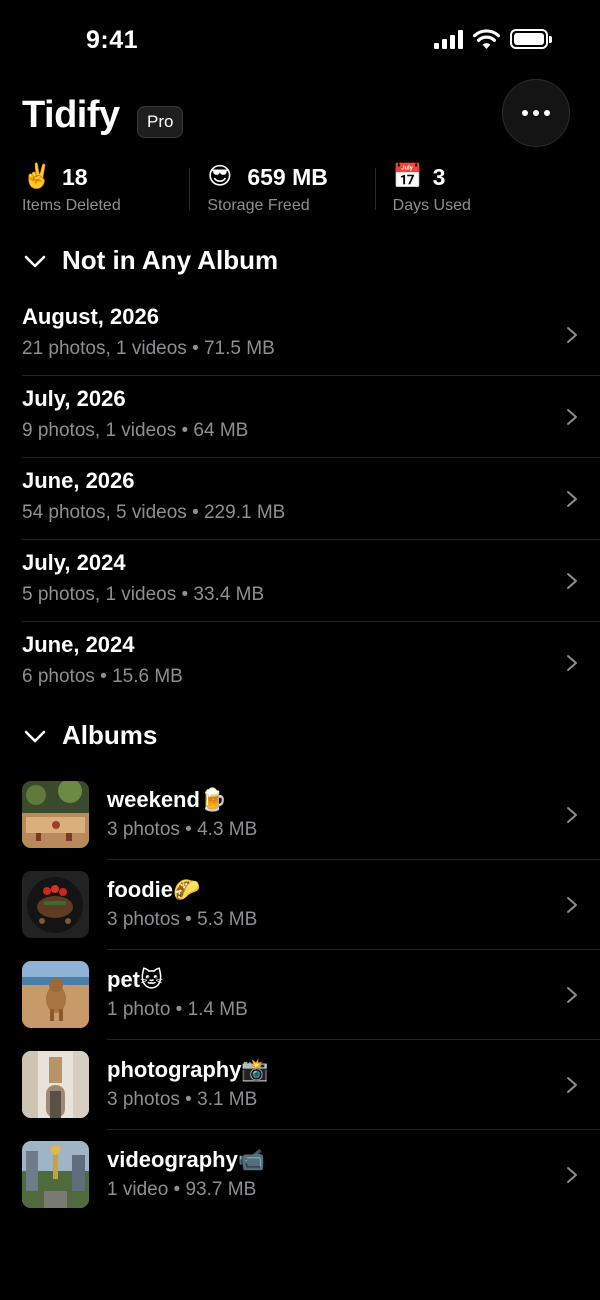  What do you see at coordinates (182, 1099) in the screenshot?
I see `album-meta: 3 photos • 3.1 MB` at bounding box center [182, 1099].